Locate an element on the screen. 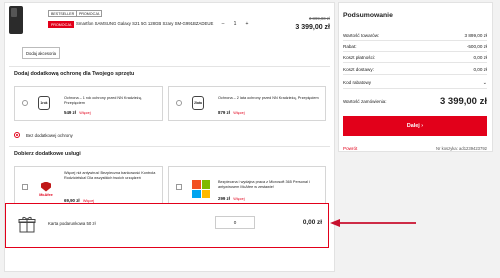  shield-2-years-icon: 2lata is located at coordinates (198, 103).